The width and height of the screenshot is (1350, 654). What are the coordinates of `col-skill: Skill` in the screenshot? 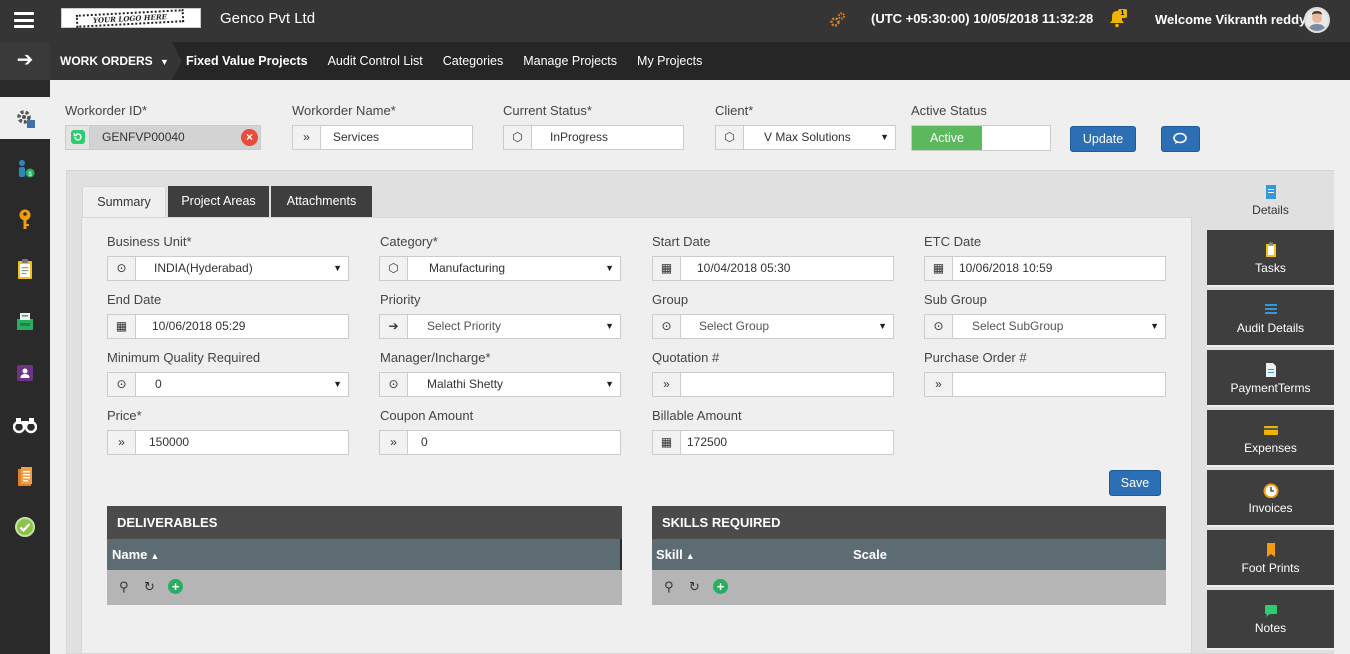 It's located at (667, 554).